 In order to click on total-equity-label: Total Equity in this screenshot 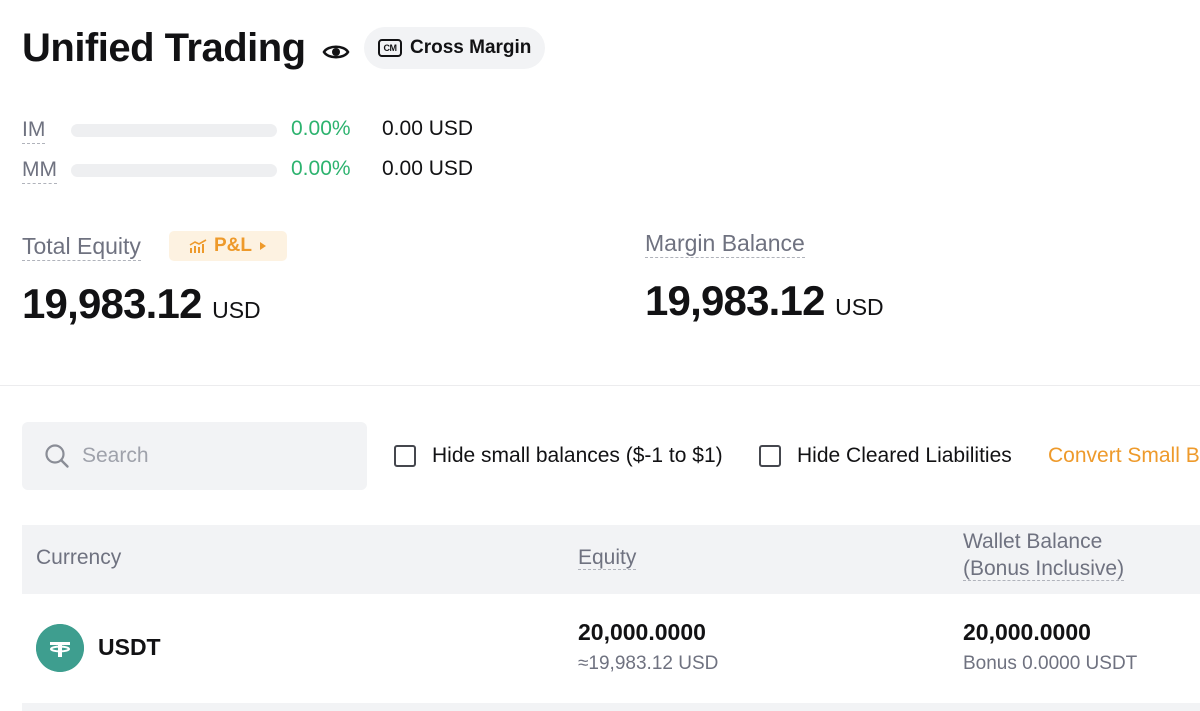, I will do `click(81, 247)`.